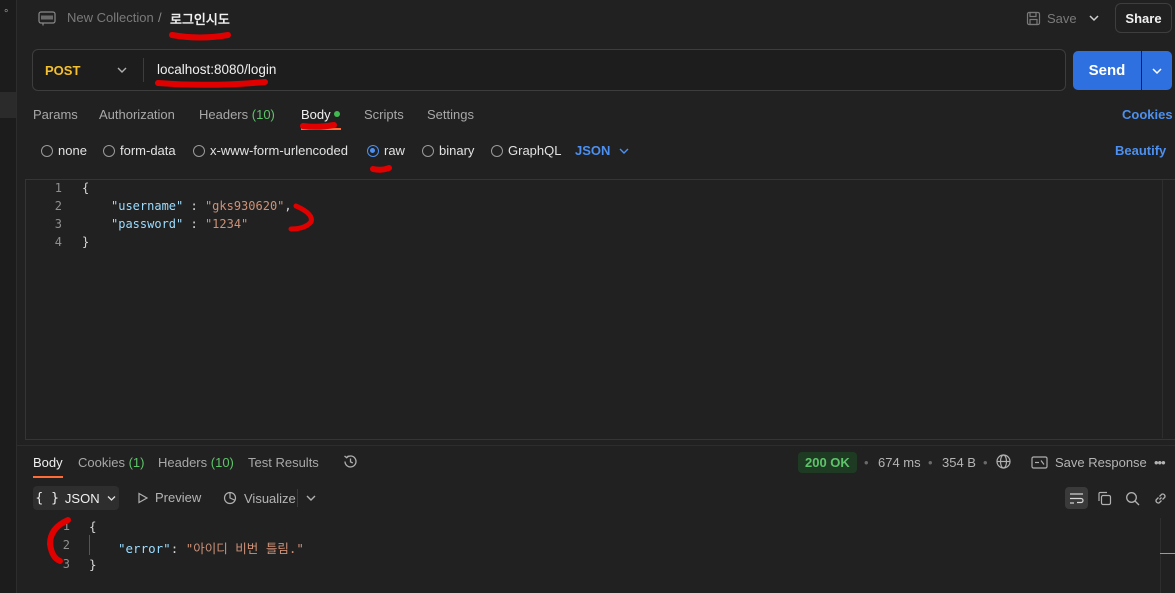 The height and width of the screenshot is (593, 1175). Describe the element at coordinates (93, 526) in the screenshot. I see `response-open-brace: {` at that location.